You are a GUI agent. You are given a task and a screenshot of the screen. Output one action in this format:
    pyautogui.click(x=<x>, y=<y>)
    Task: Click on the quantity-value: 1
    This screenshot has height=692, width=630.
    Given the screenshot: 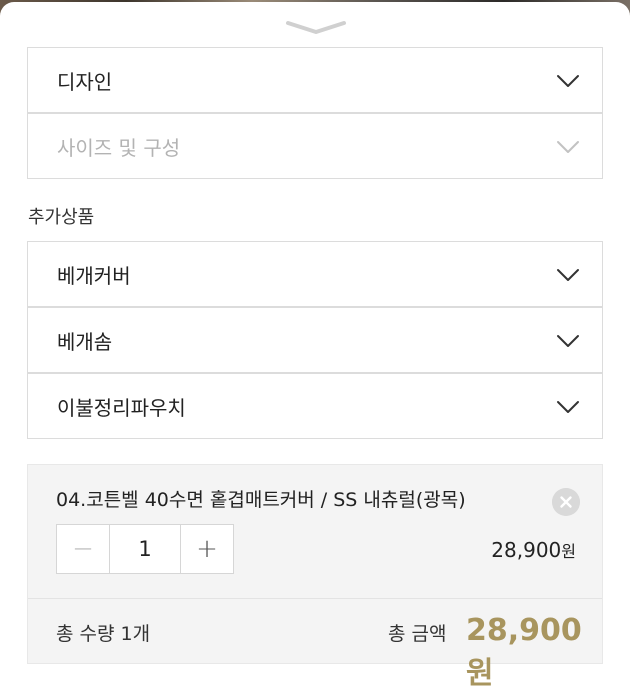 What is the action you would take?
    pyautogui.click(x=145, y=549)
    